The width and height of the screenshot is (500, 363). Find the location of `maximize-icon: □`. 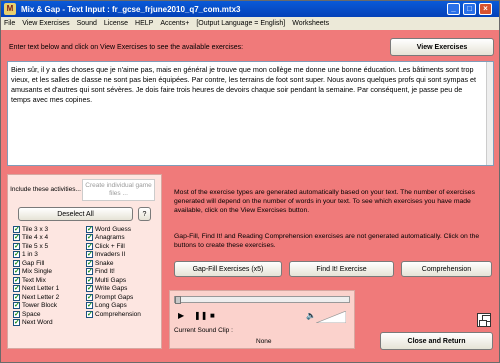

maximize-icon: □ is located at coordinates (469, 9).